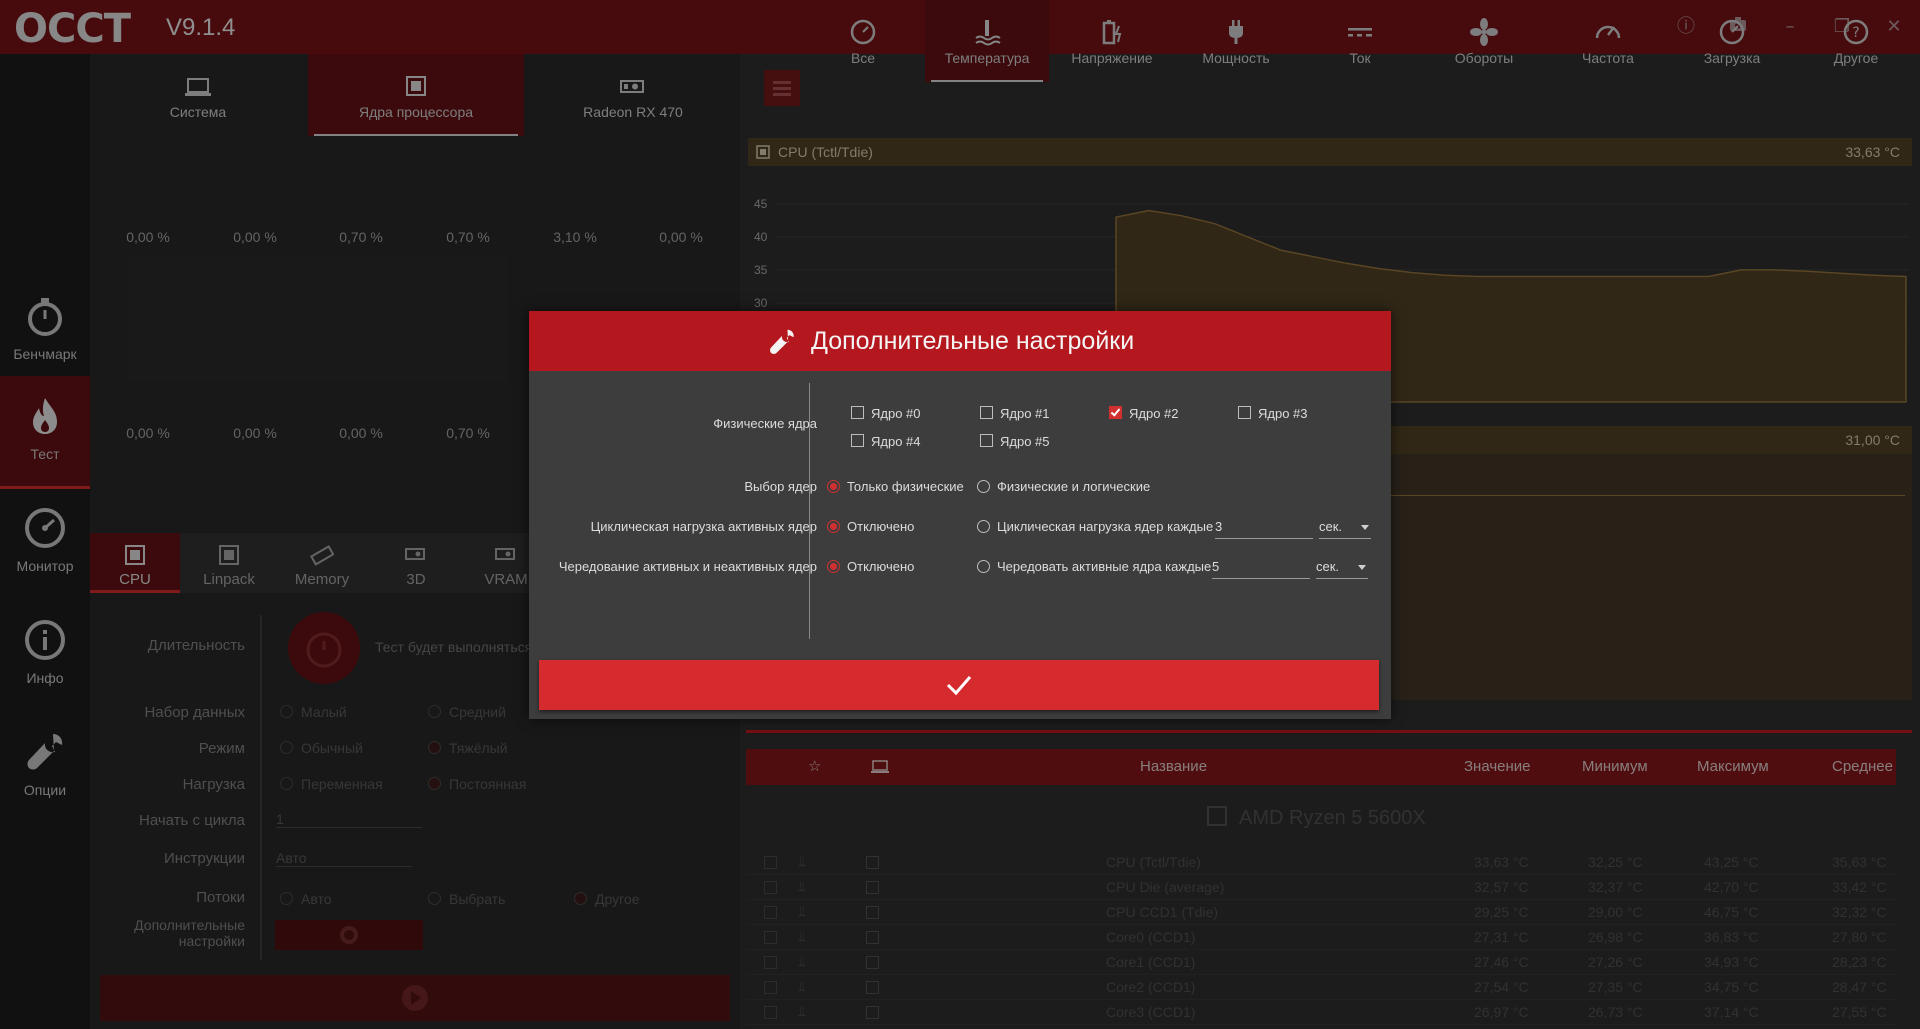  I want to click on alternate-on-radio: Чередовать активные ядра каждые, so click(1094, 566).